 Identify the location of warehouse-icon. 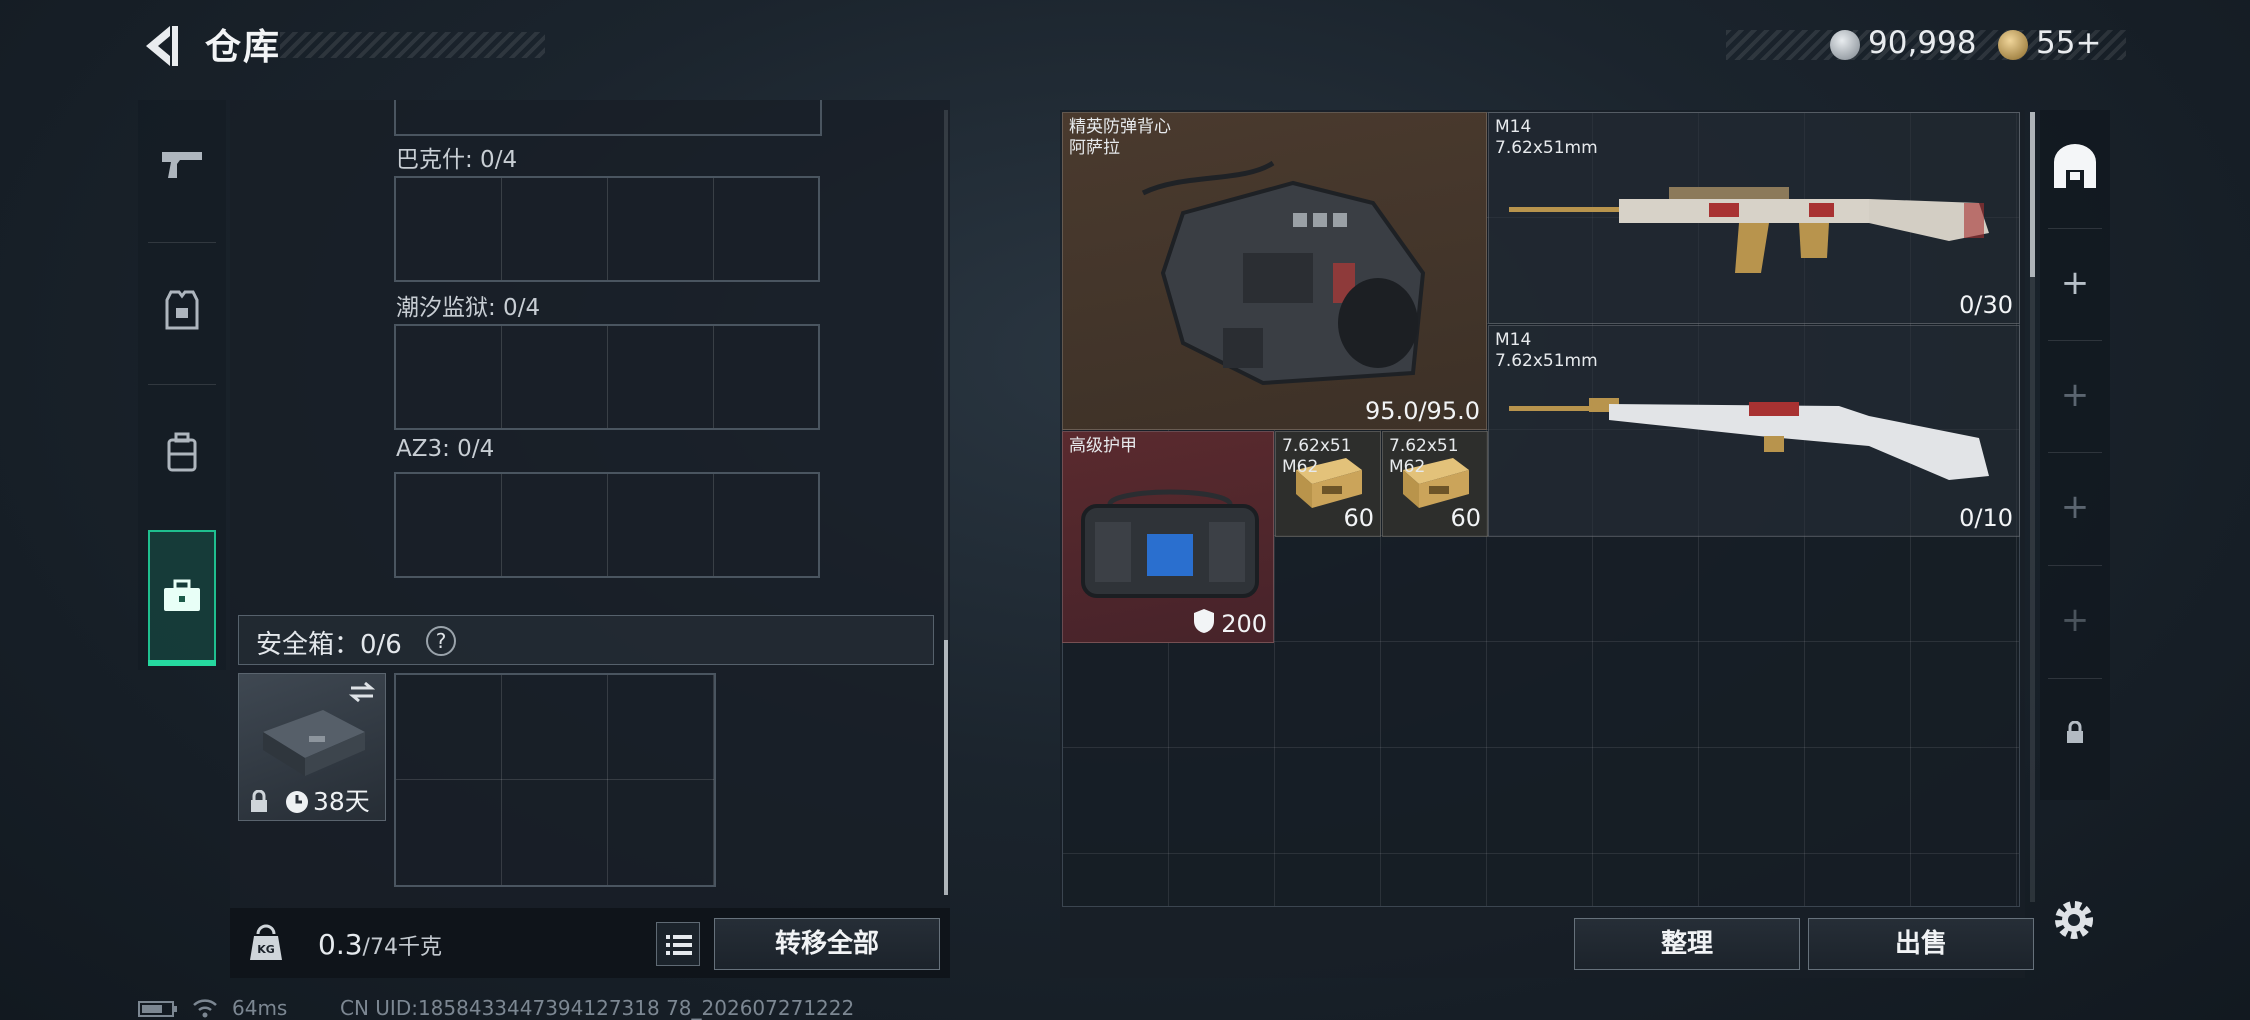
(2075, 166).